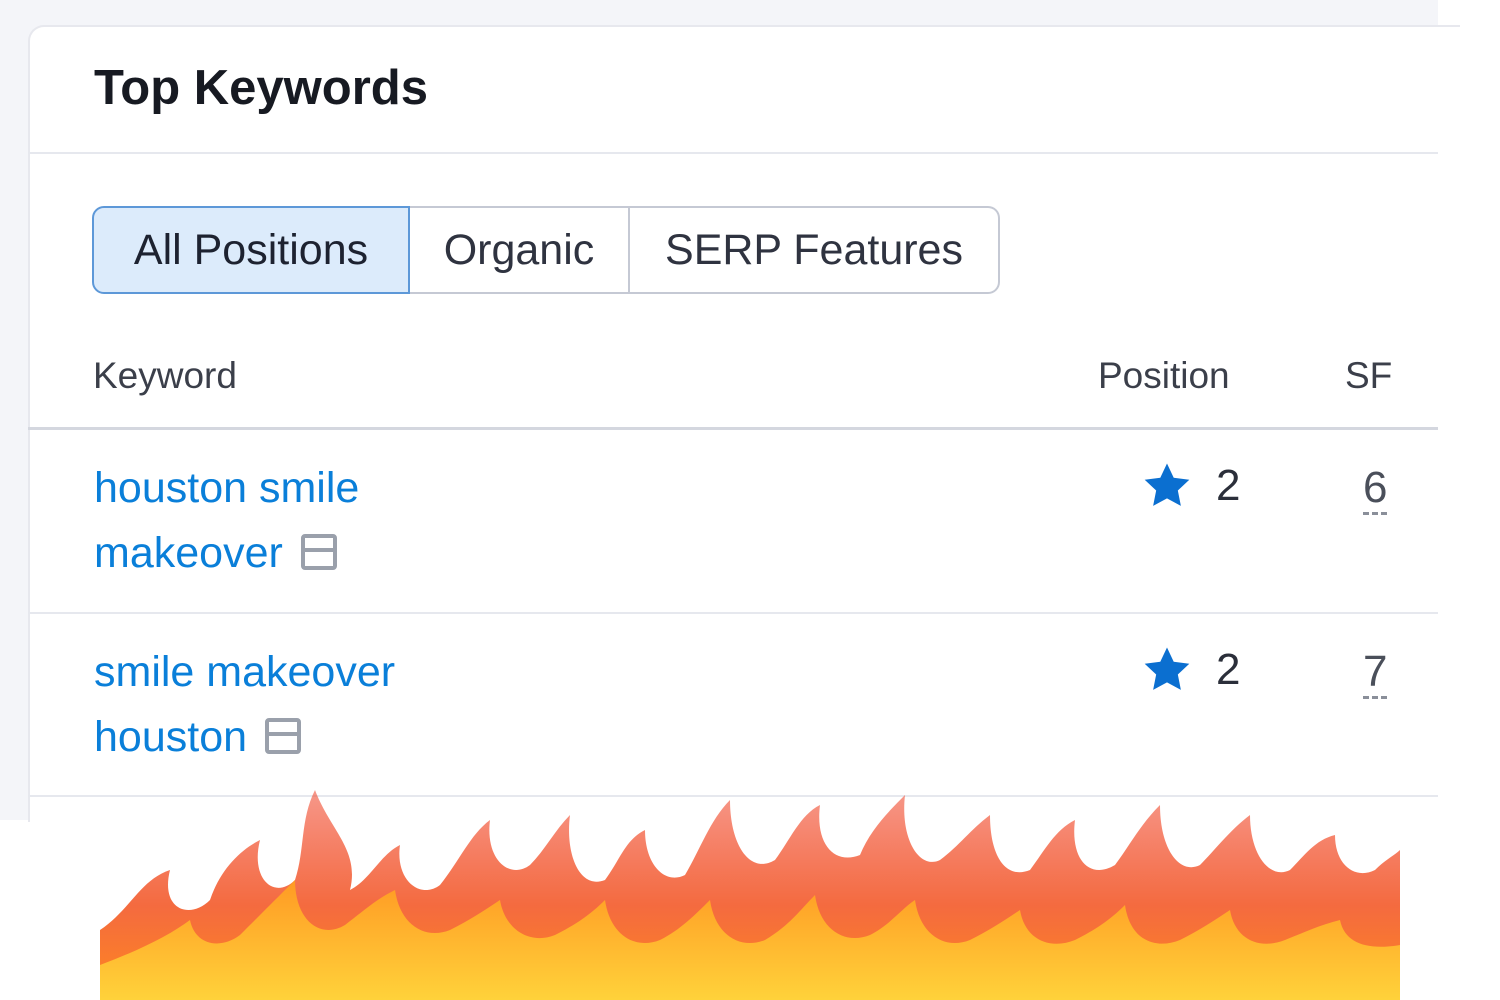 The height and width of the screenshot is (1000, 1500). Describe the element at coordinates (244, 705) in the screenshot. I see `keyword-link: smile makeover houston` at that location.